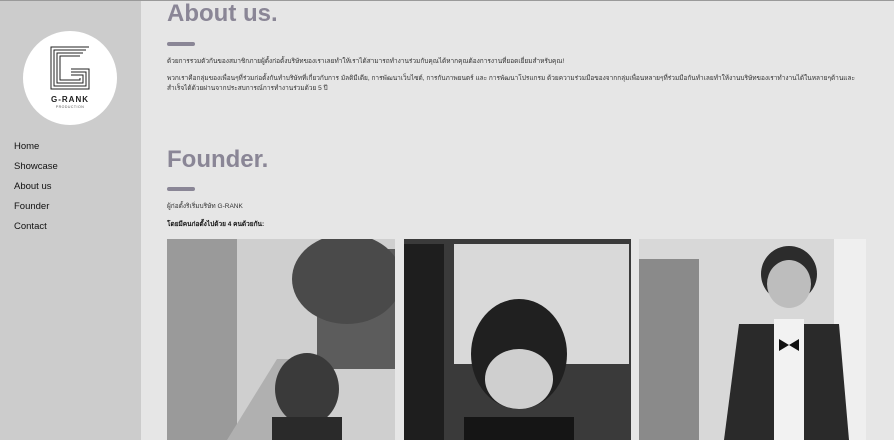 The width and height of the screenshot is (894, 440). Describe the element at coordinates (181, 189) in the screenshot. I see `founder-underline` at that location.